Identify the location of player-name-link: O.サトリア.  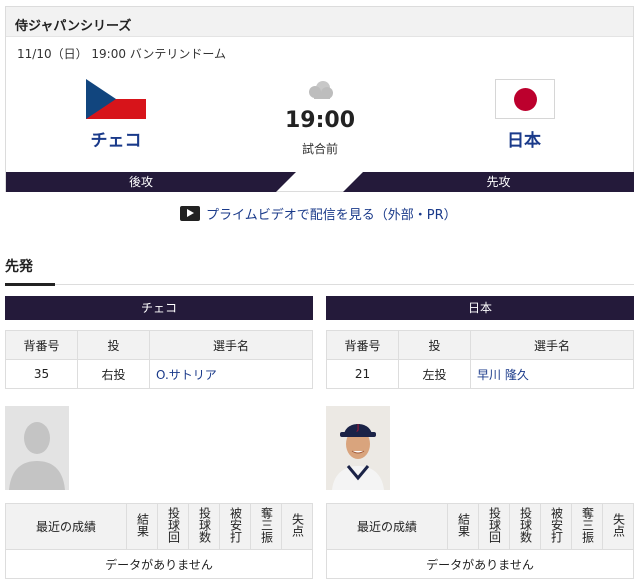
(231, 374).